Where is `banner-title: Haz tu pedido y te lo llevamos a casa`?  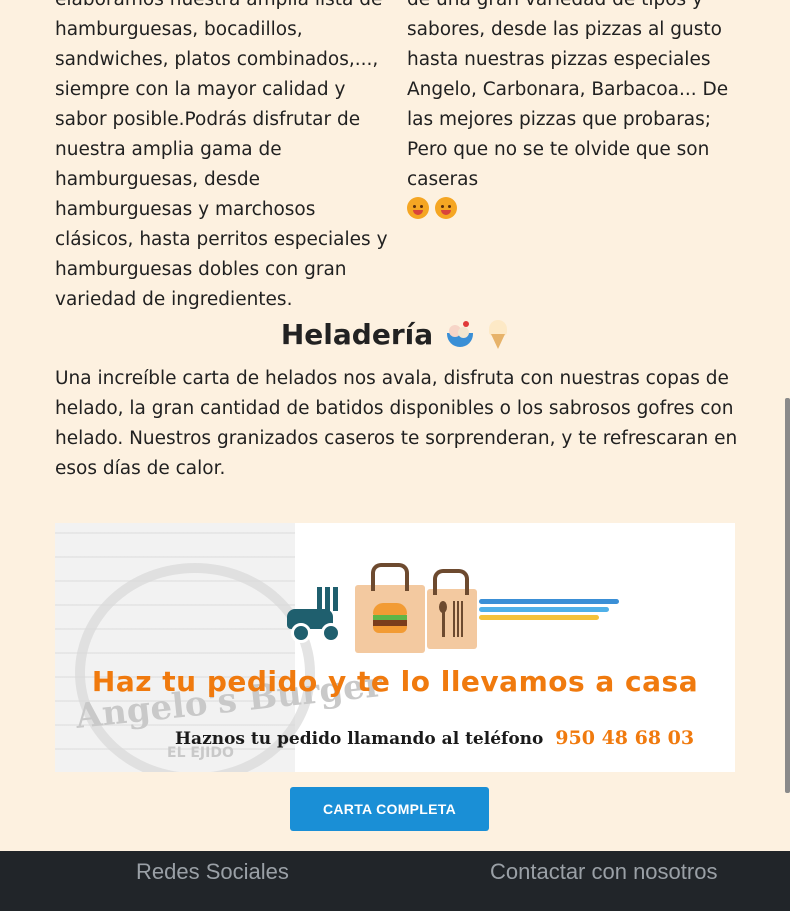
banner-title: Haz tu pedido y te lo llevamos a casa is located at coordinates (395, 681).